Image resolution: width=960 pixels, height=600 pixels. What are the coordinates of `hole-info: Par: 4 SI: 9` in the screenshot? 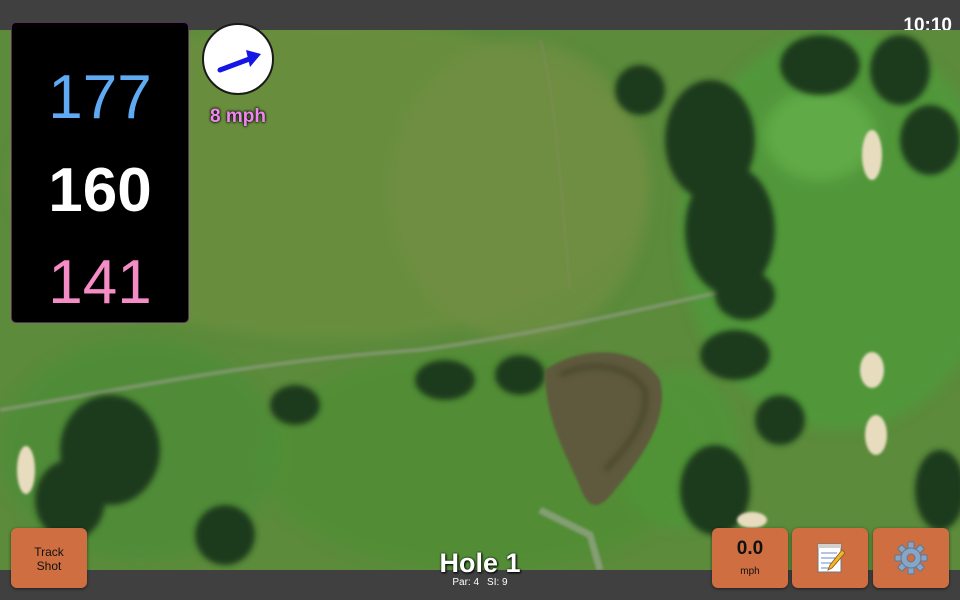 It's located at (480, 582).